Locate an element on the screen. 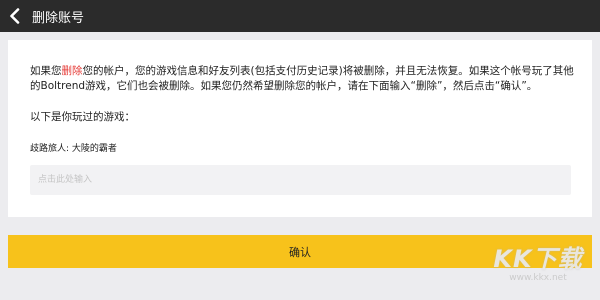 The width and height of the screenshot is (600, 300). confirm-button: 确认 is located at coordinates (300, 251).